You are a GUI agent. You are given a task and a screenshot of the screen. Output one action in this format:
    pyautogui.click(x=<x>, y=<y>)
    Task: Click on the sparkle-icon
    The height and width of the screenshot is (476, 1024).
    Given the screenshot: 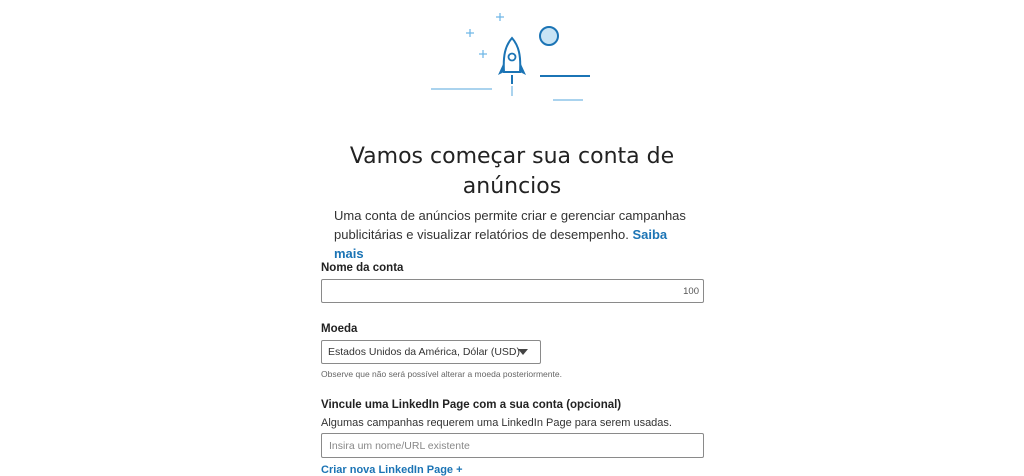 What is the action you would take?
    pyautogui.click(x=485, y=35)
    